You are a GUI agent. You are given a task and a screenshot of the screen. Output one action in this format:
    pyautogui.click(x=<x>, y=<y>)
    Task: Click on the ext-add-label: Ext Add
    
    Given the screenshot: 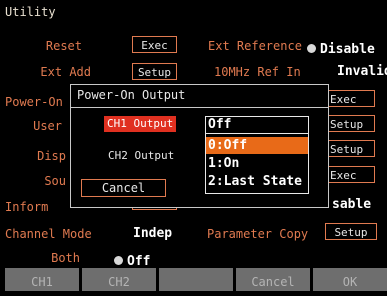 What is the action you would take?
    pyautogui.click(x=65, y=72)
    